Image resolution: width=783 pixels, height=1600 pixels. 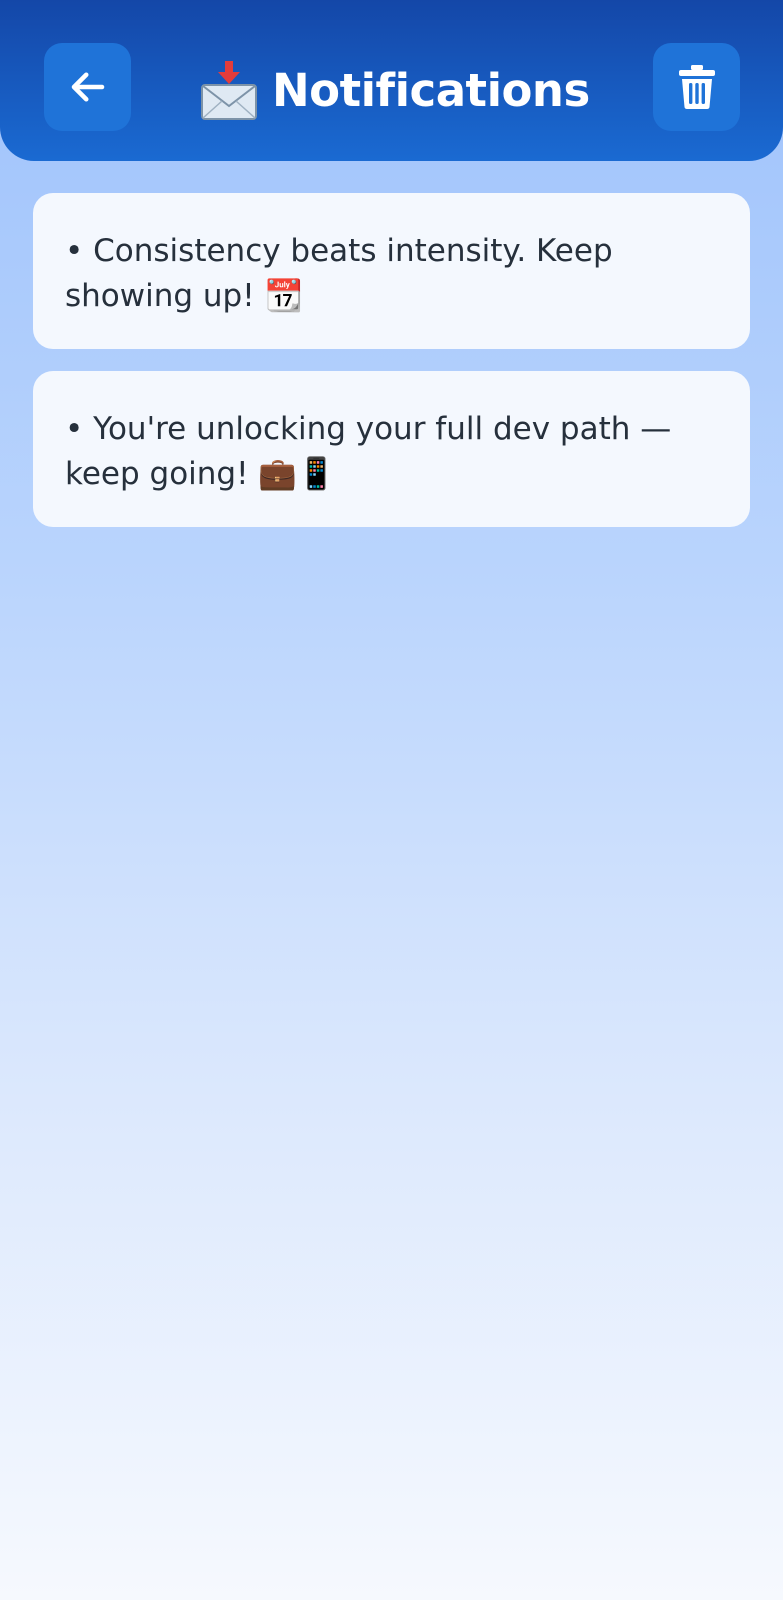 I want to click on page-title: Notifications, so click(x=431, y=90).